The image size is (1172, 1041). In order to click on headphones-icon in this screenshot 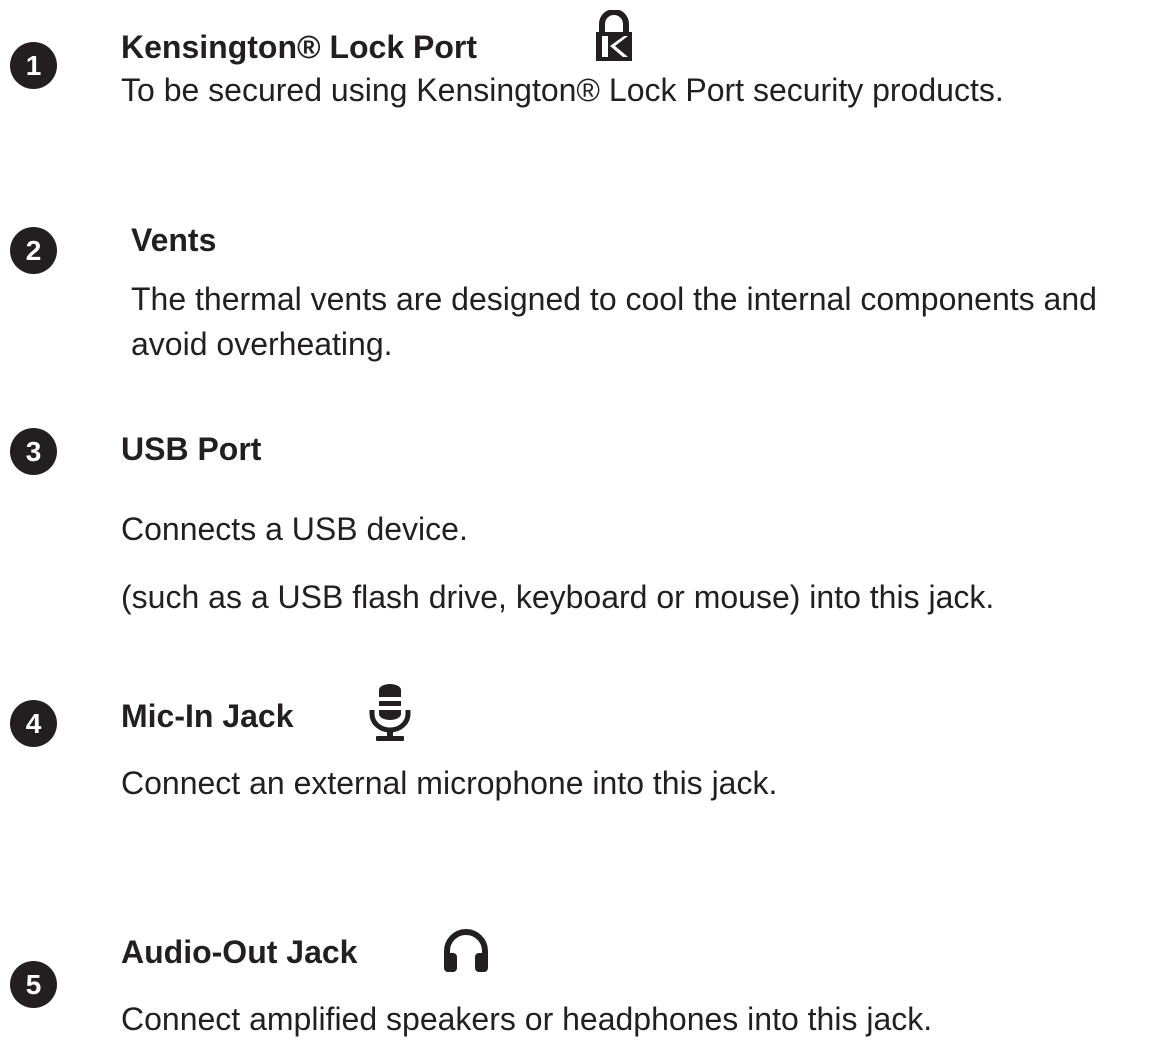, I will do `click(466, 949)`.